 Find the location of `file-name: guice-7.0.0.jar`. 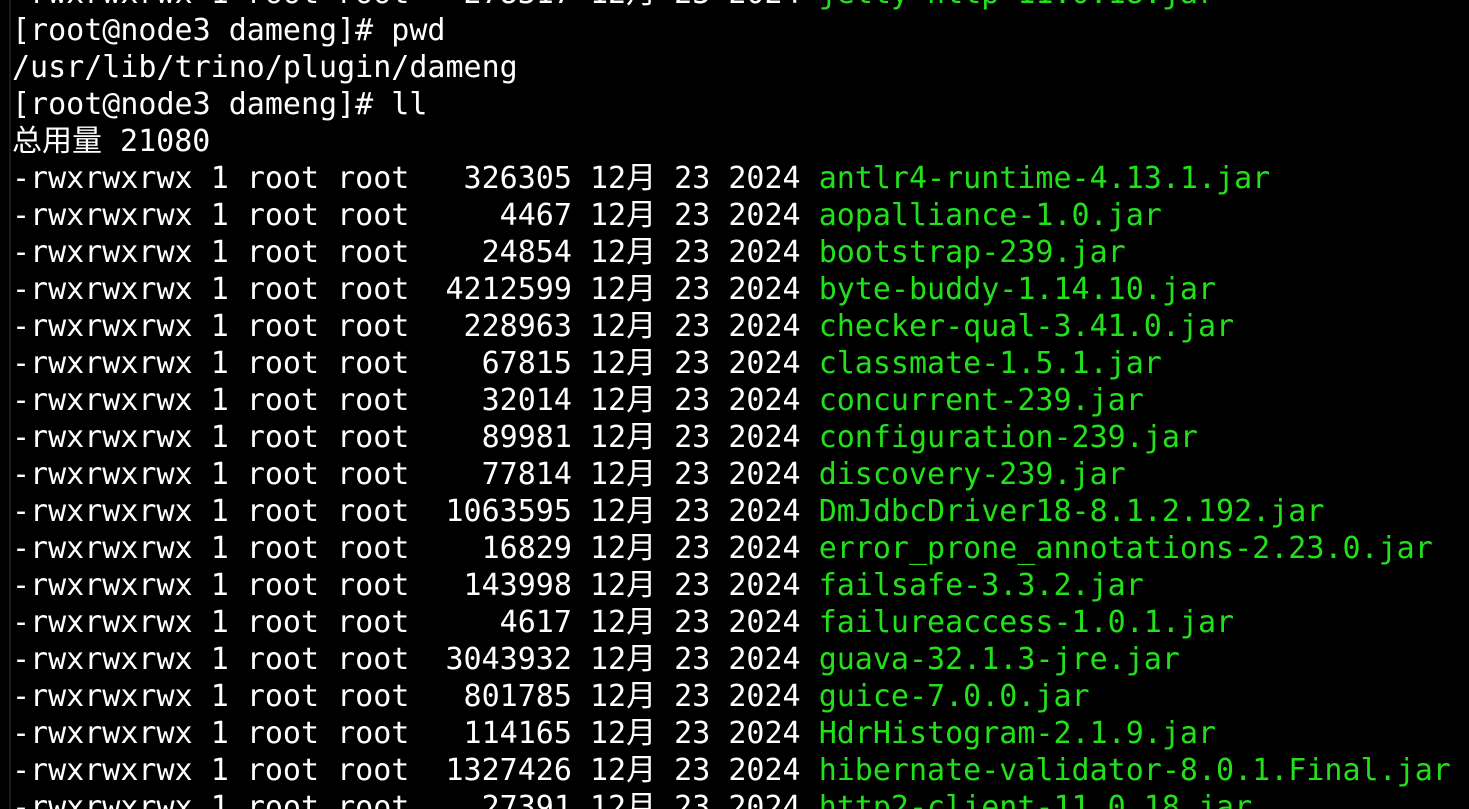

file-name: guice-7.0.0.jar is located at coordinates (954, 696).